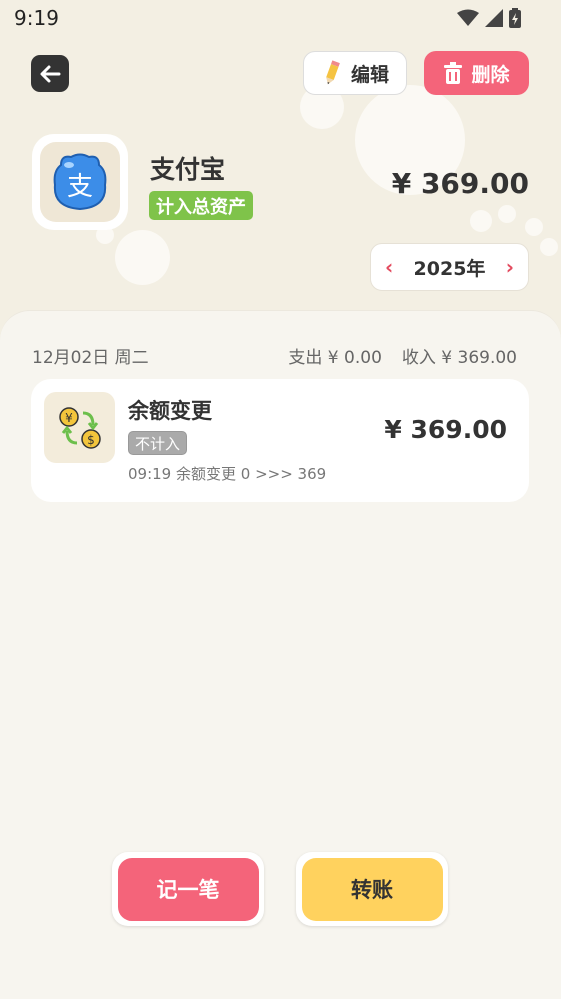  I want to click on year-selector: ‹ 2025年 ›, so click(449, 267).